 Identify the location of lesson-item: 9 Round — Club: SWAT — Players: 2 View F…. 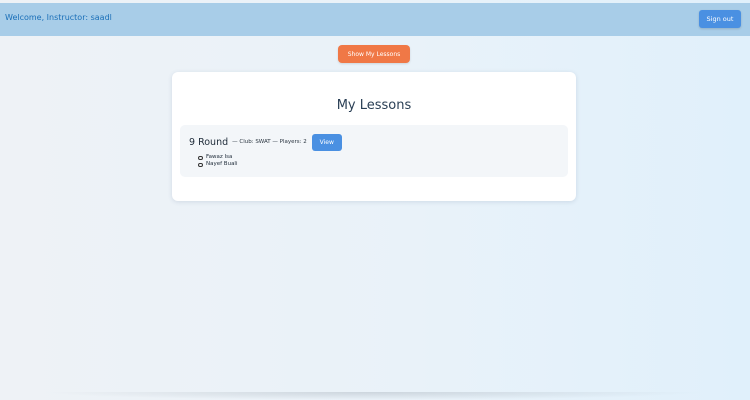
(374, 151).